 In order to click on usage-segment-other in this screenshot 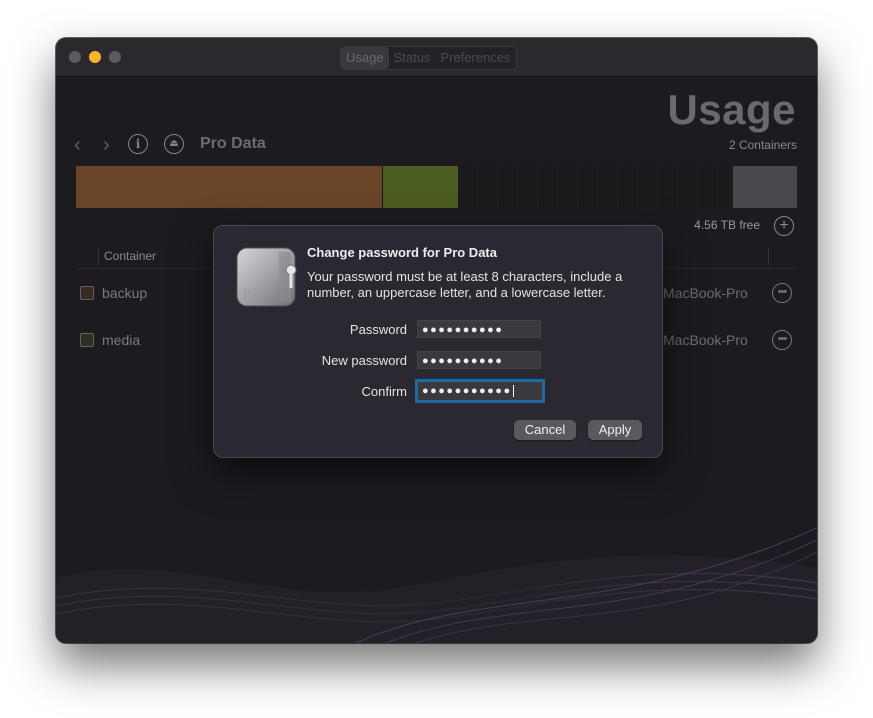, I will do `click(765, 187)`.